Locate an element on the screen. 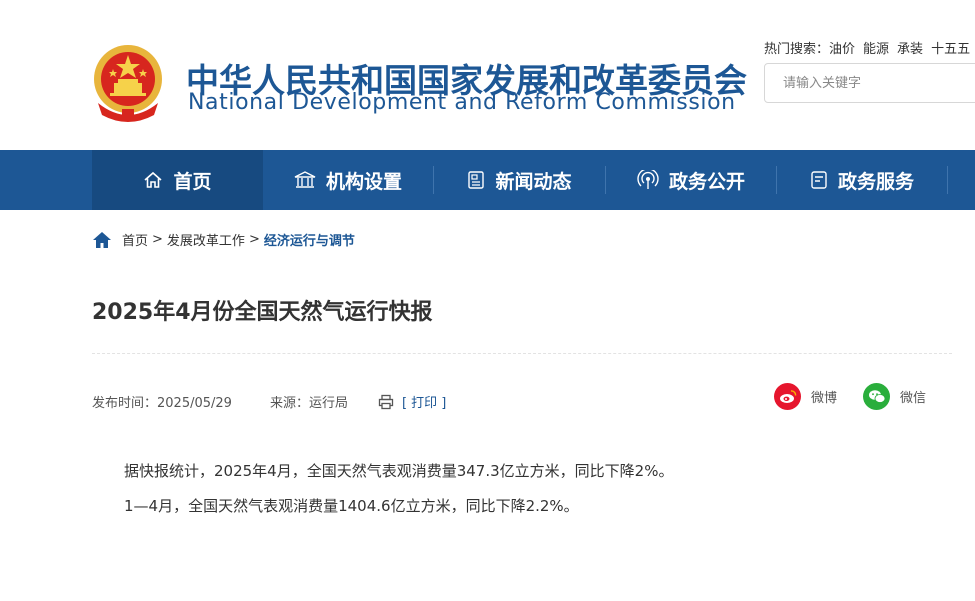 This screenshot has width=975, height=601. nav-item-label: 政务服务 is located at coordinates (875, 181).